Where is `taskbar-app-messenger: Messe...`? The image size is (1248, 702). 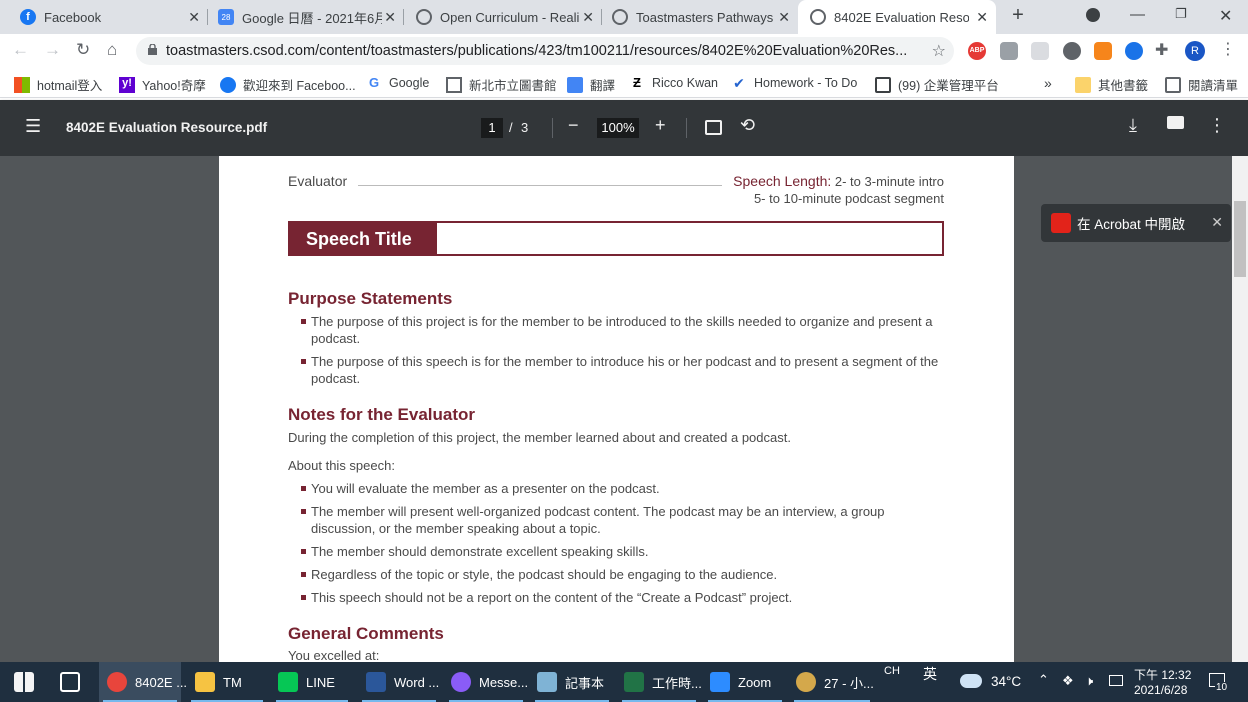 taskbar-app-messenger: Messe... is located at coordinates (486, 682).